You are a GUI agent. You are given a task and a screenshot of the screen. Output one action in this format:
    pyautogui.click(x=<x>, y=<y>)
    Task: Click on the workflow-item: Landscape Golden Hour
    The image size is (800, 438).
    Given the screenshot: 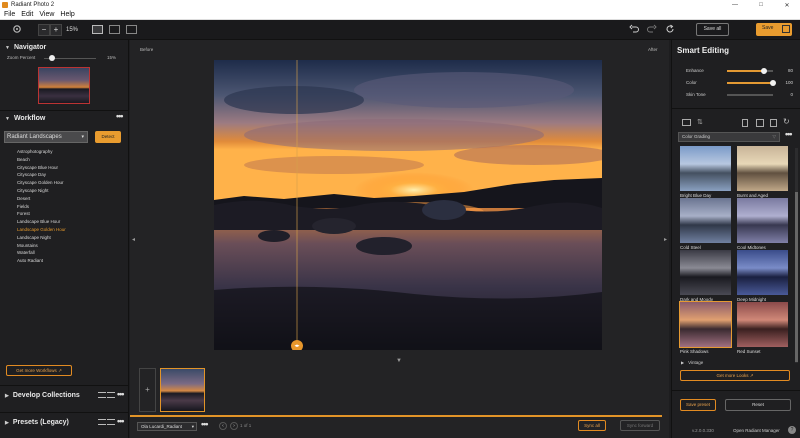 What is the action you would take?
    pyautogui.click(x=41, y=229)
    